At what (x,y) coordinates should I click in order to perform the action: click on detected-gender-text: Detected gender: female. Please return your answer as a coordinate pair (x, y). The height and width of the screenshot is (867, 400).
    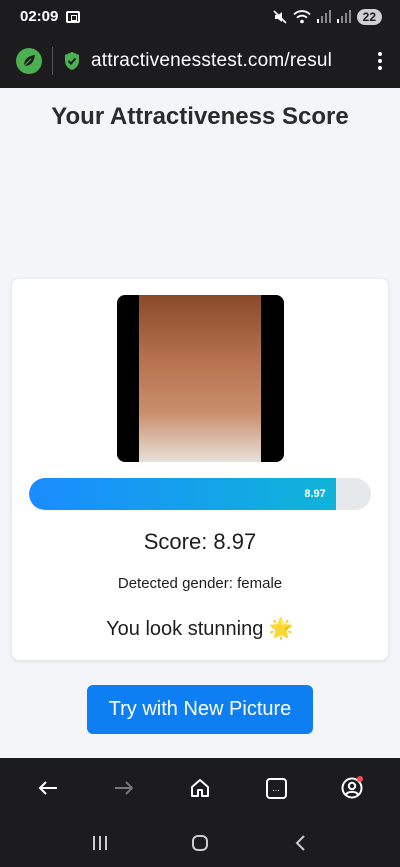
    Looking at the image, I should click on (200, 583).